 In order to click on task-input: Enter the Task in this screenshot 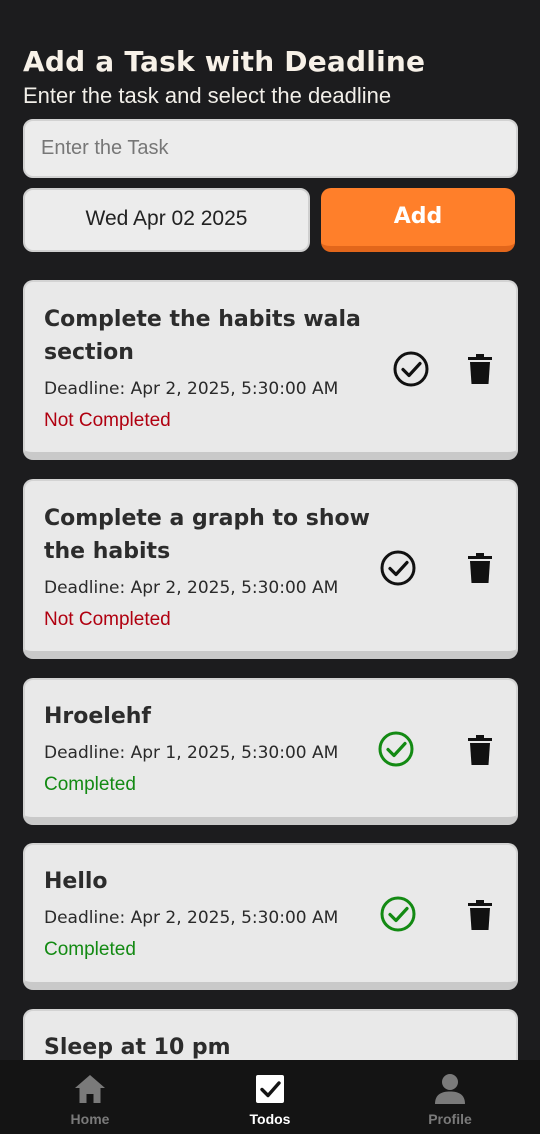, I will do `click(270, 148)`.